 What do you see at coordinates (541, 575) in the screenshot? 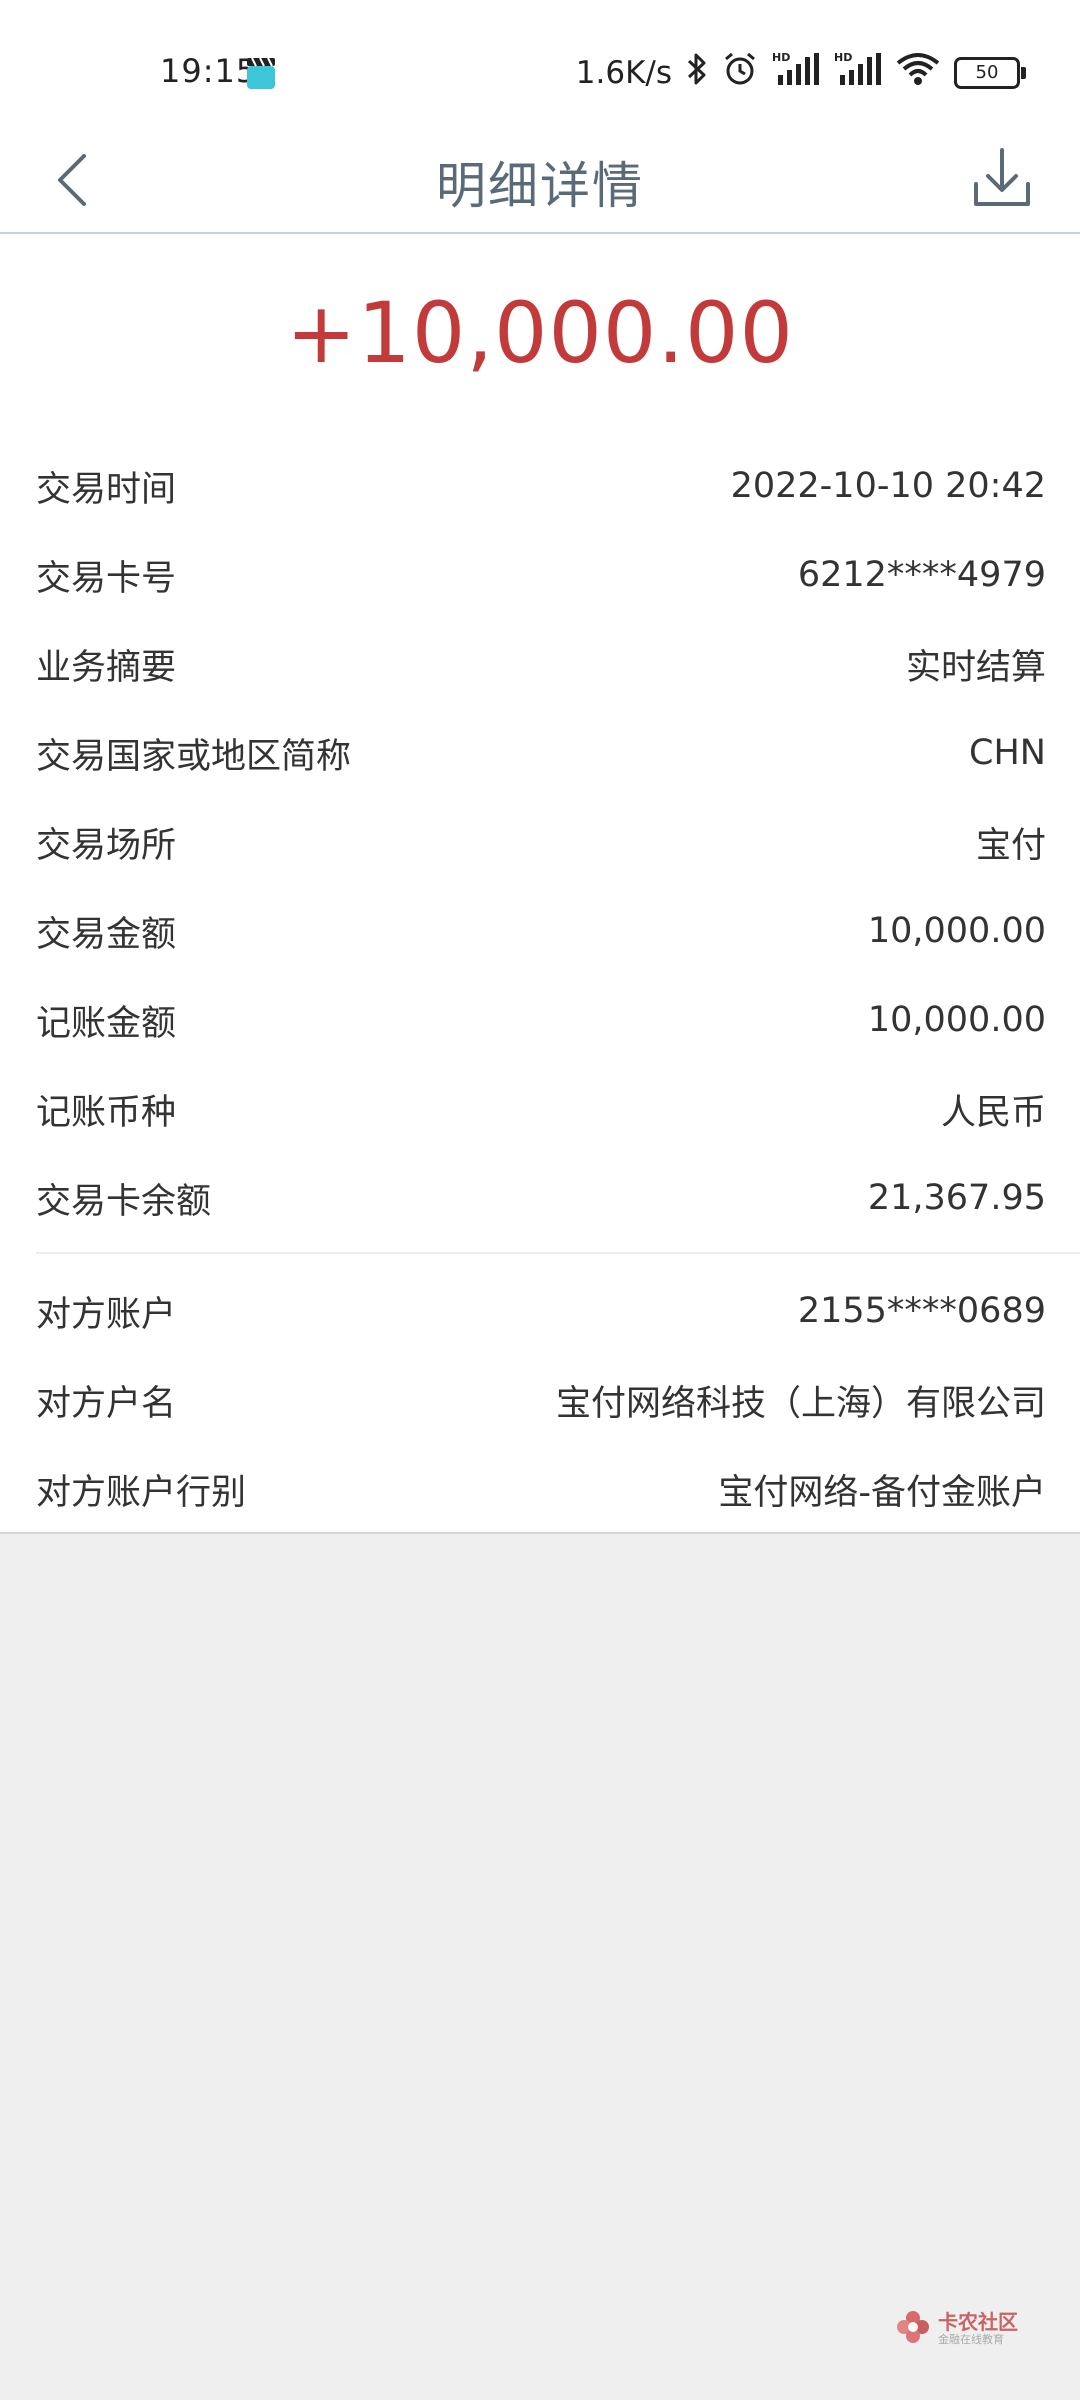
I see `detail-row: 交易卡号 6212****4979` at bounding box center [541, 575].